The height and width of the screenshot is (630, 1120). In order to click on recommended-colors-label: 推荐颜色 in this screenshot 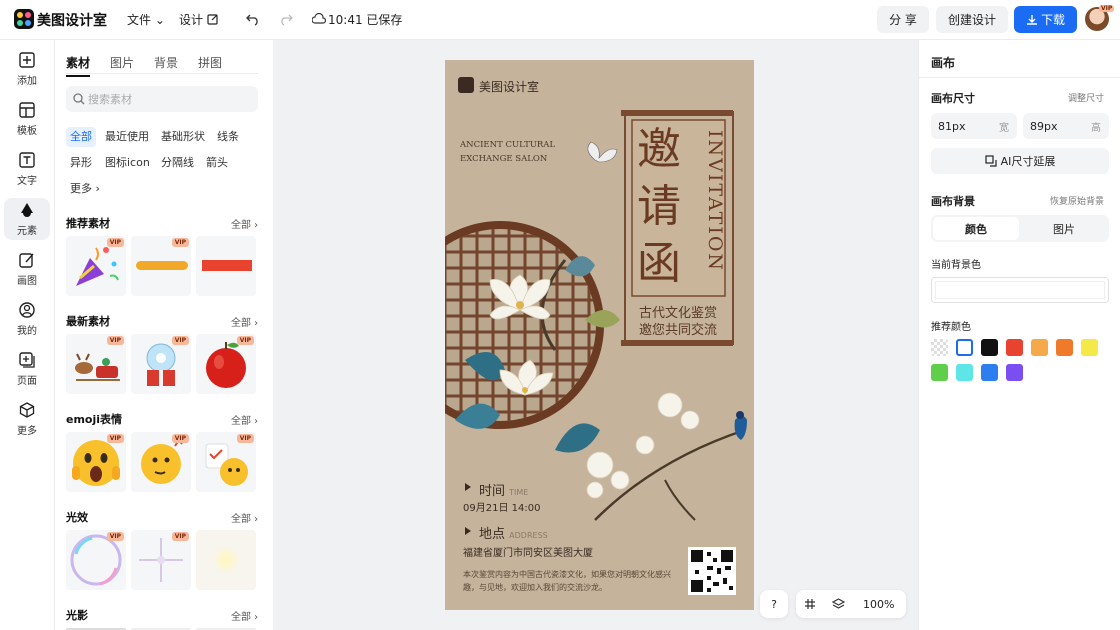, I will do `click(951, 327)`.